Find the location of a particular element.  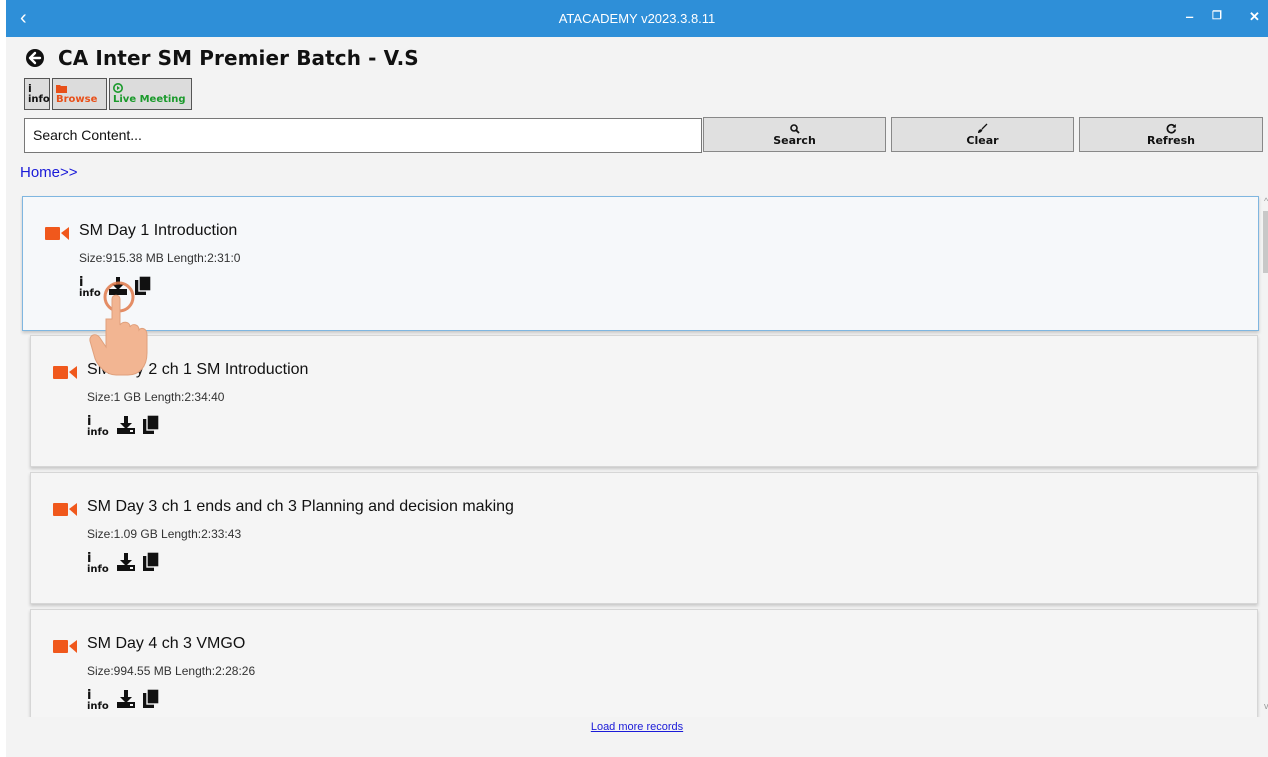

refresh-button-label: Refresh is located at coordinates (1171, 140).